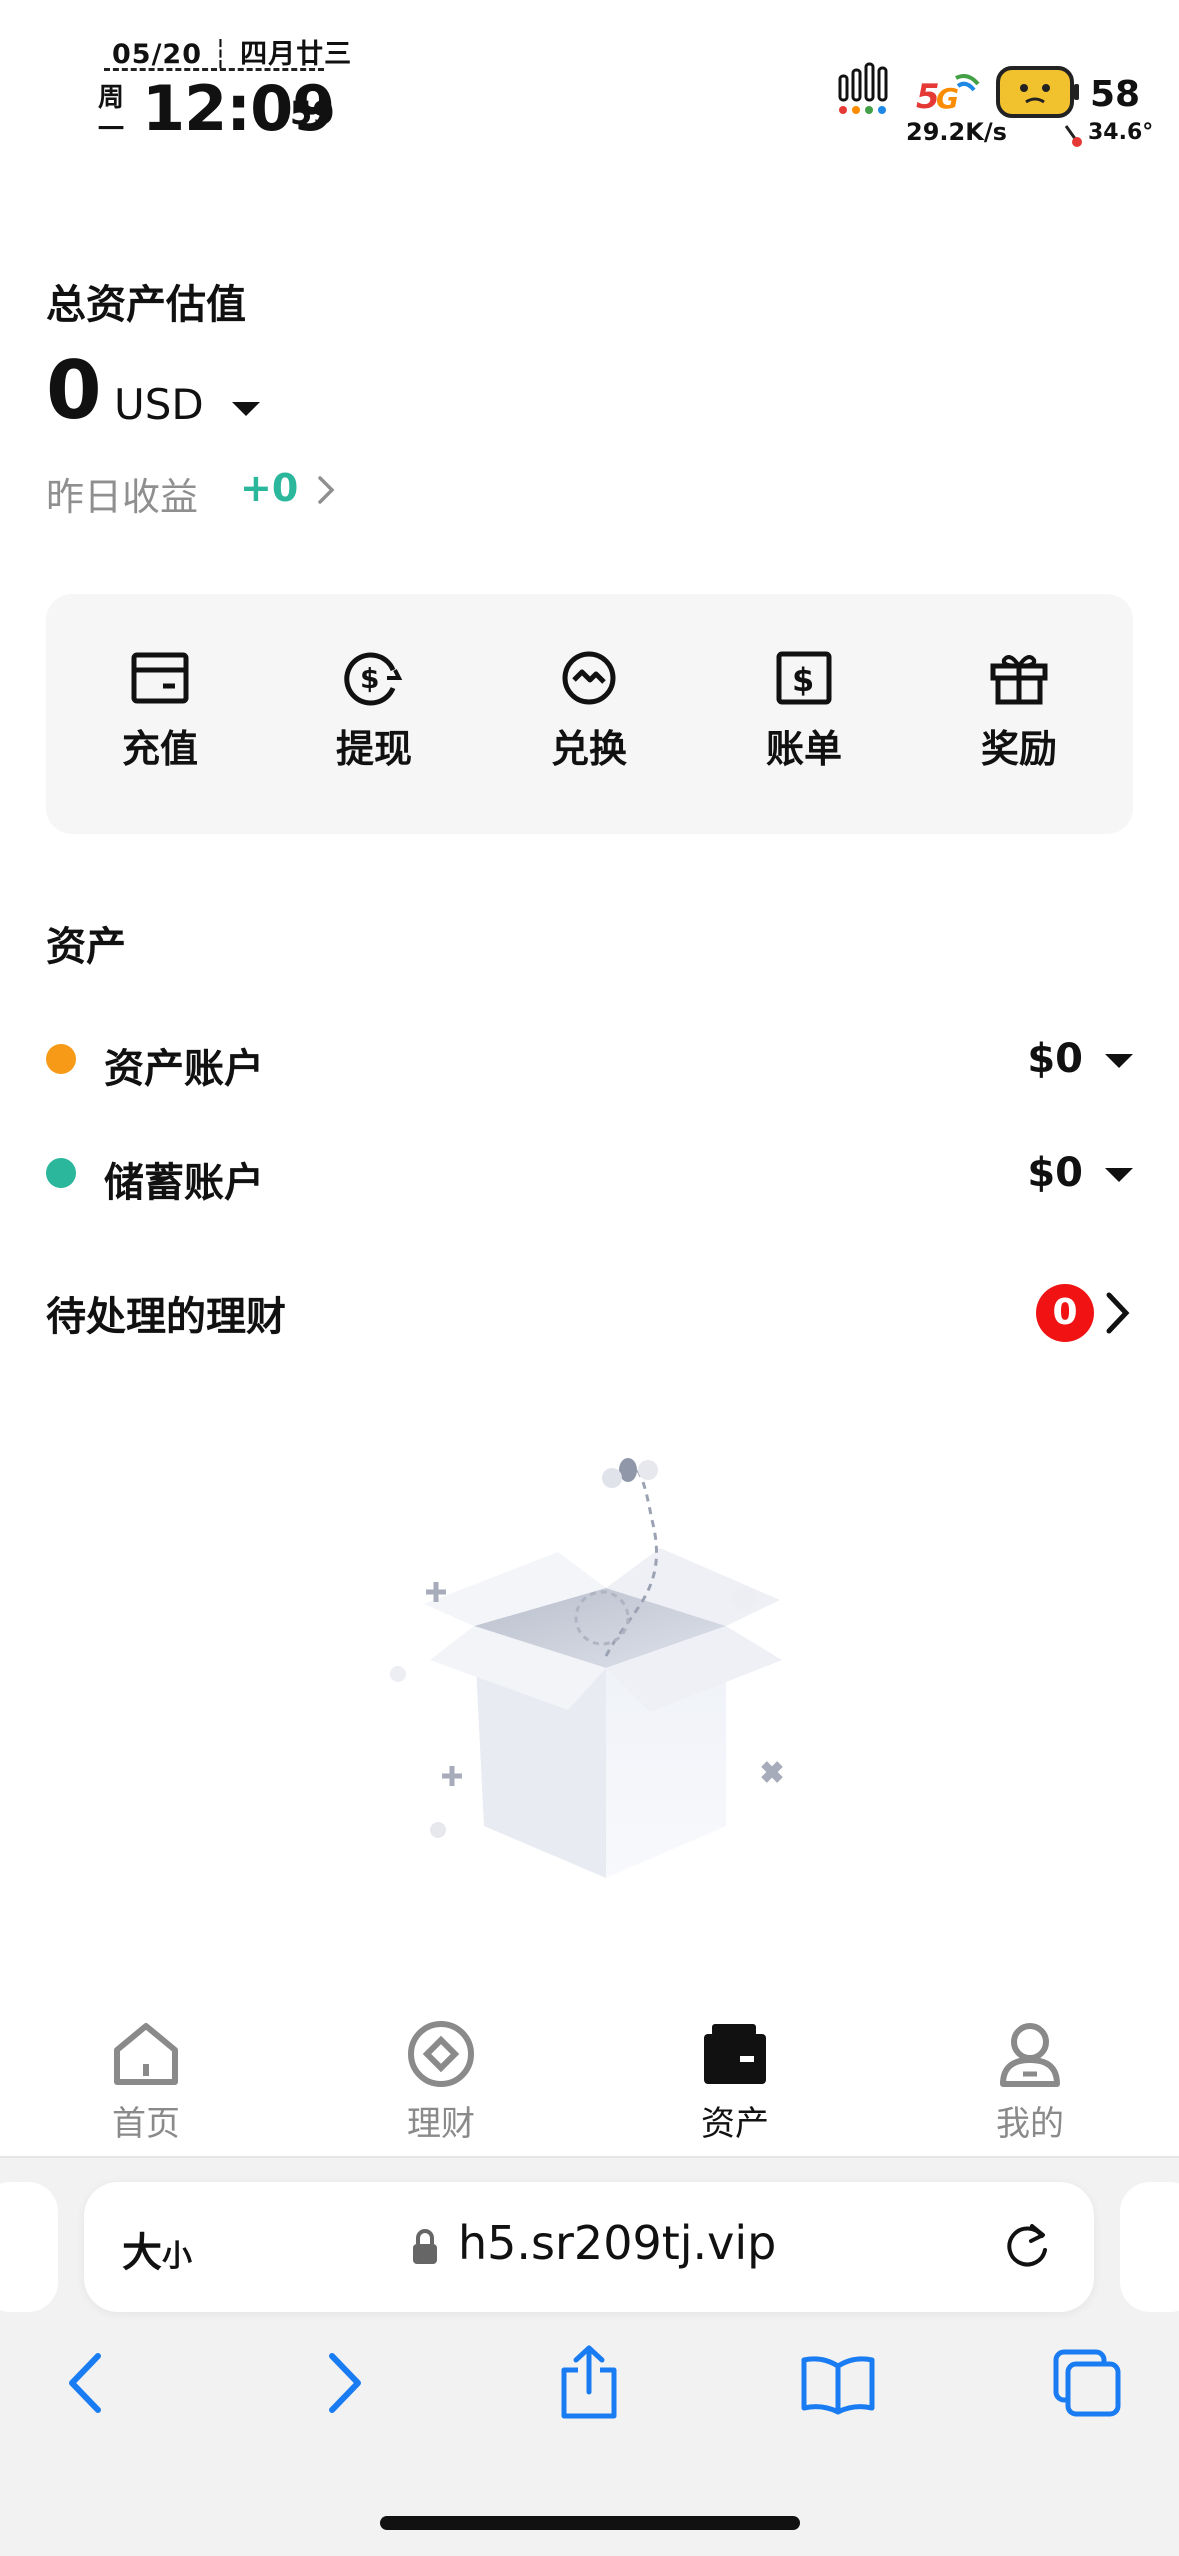 The image size is (1179, 2556). What do you see at coordinates (232, 54) in the screenshot?
I see `status-date: 05/20 ┆ 四月廿三` at bounding box center [232, 54].